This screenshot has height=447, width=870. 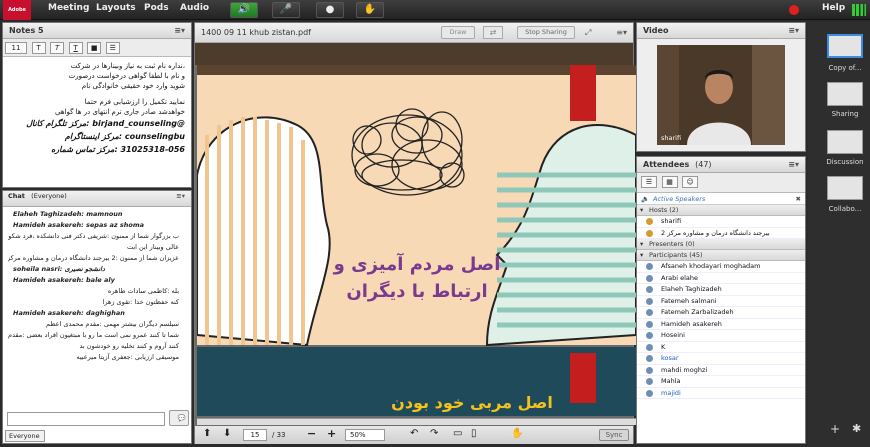 I want to click on zoom-out-icon: −, so click(x=311, y=433).